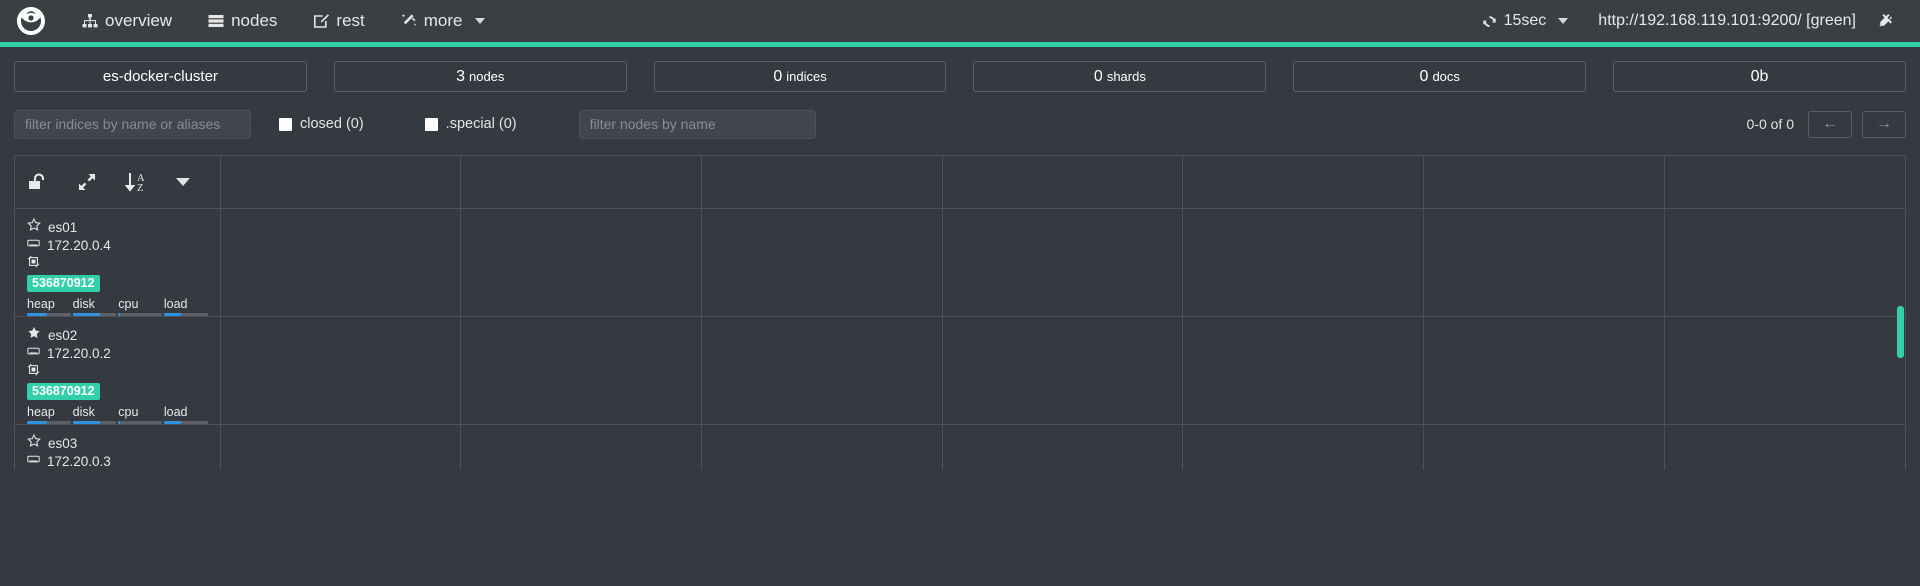 Image resolution: width=1920 pixels, height=586 pixels. Describe the element at coordinates (1890, 21) in the screenshot. I see `disconnect-button` at that location.